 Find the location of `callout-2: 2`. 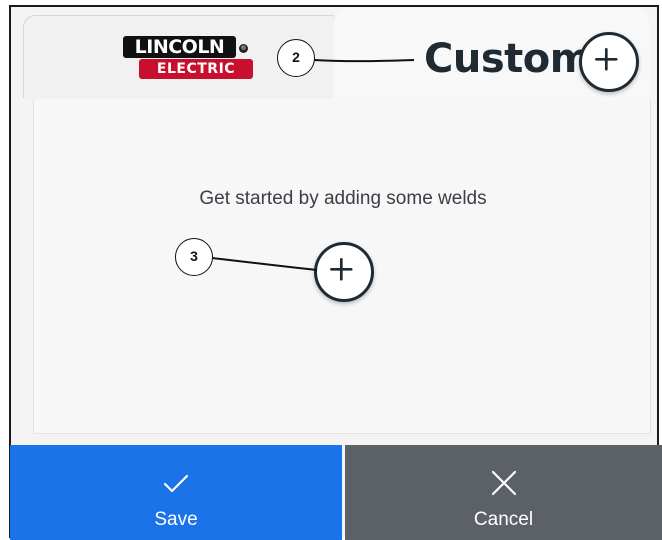

callout-2: 2 is located at coordinates (296, 58).